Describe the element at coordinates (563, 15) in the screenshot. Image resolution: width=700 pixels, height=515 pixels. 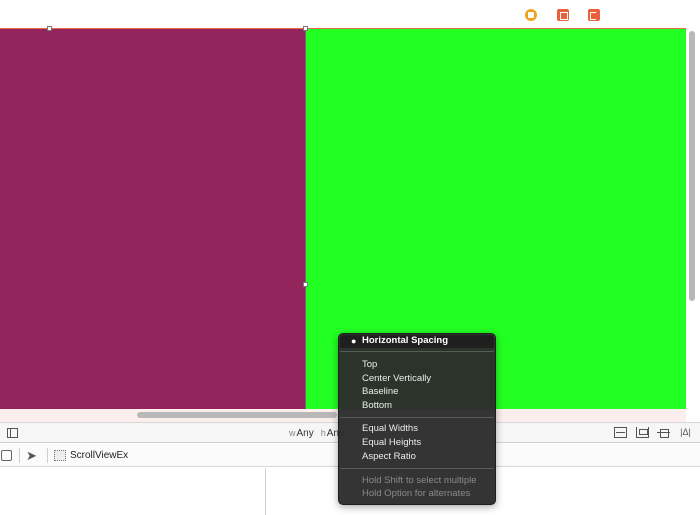
I see `first-responder-icon` at that location.